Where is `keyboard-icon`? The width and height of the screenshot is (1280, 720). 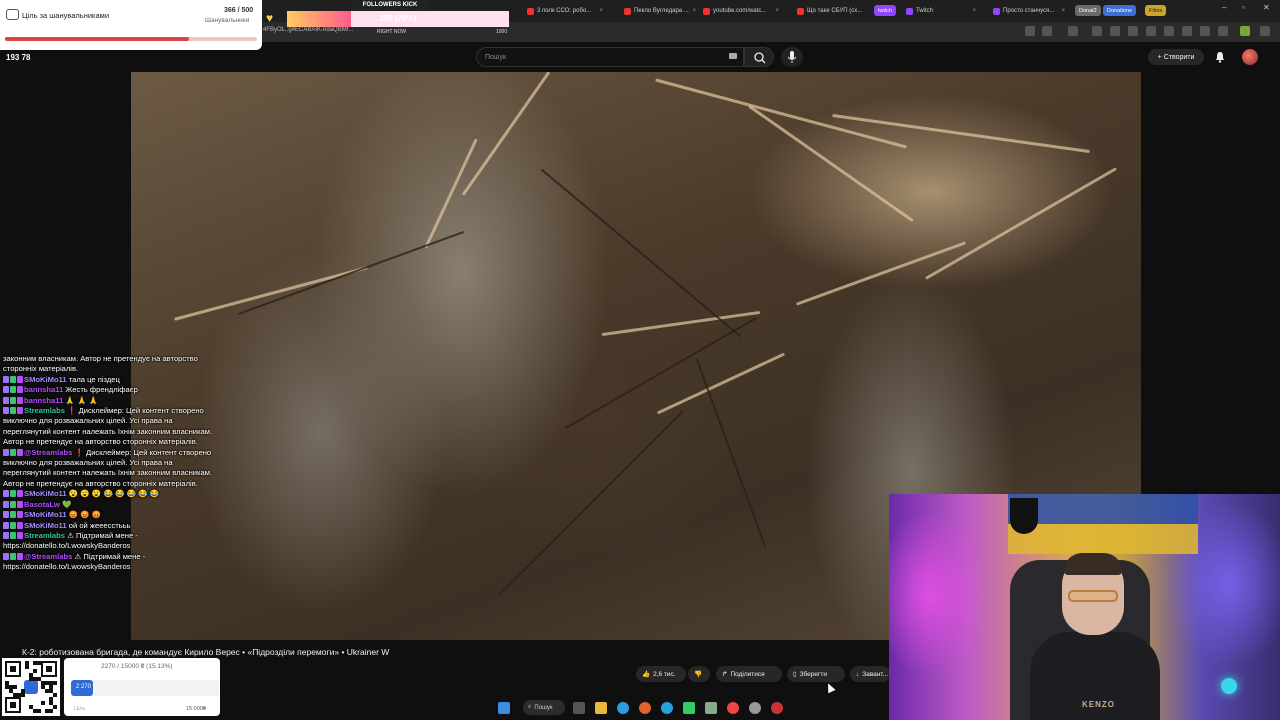 keyboard-icon is located at coordinates (733, 56).